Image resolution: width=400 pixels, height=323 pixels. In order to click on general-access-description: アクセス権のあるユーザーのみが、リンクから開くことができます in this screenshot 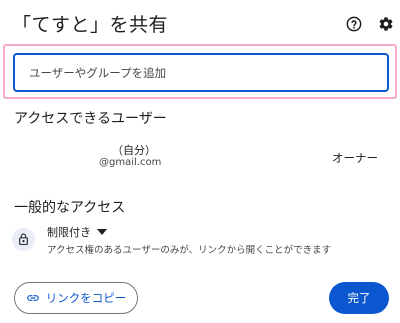, I will do `click(189, 250)`.